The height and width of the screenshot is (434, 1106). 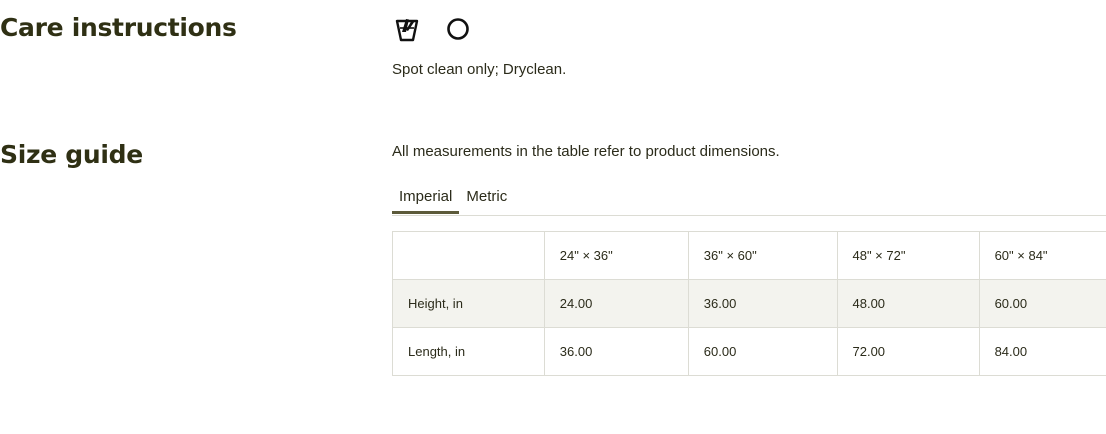 I want to click on table-cell: 24.00, so click(x=616, y=303).